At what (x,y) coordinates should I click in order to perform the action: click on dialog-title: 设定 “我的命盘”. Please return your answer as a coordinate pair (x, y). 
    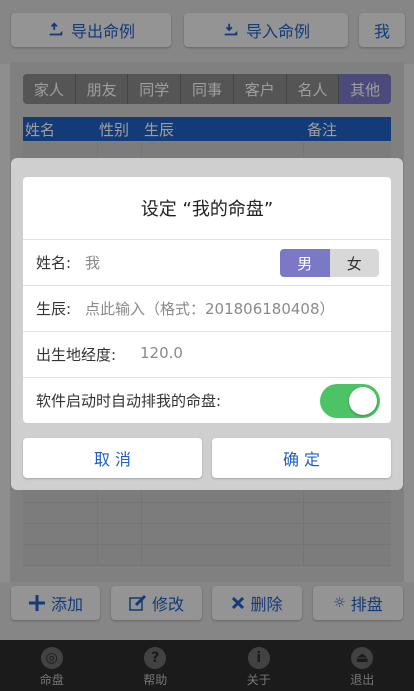
    Looking at the image, I should click on (207, 208).